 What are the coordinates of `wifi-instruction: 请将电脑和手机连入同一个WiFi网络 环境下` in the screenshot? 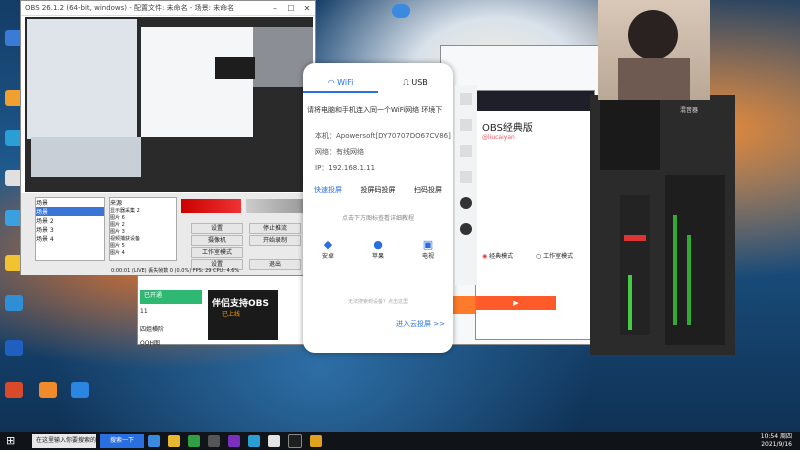 It's located at (375, 110).